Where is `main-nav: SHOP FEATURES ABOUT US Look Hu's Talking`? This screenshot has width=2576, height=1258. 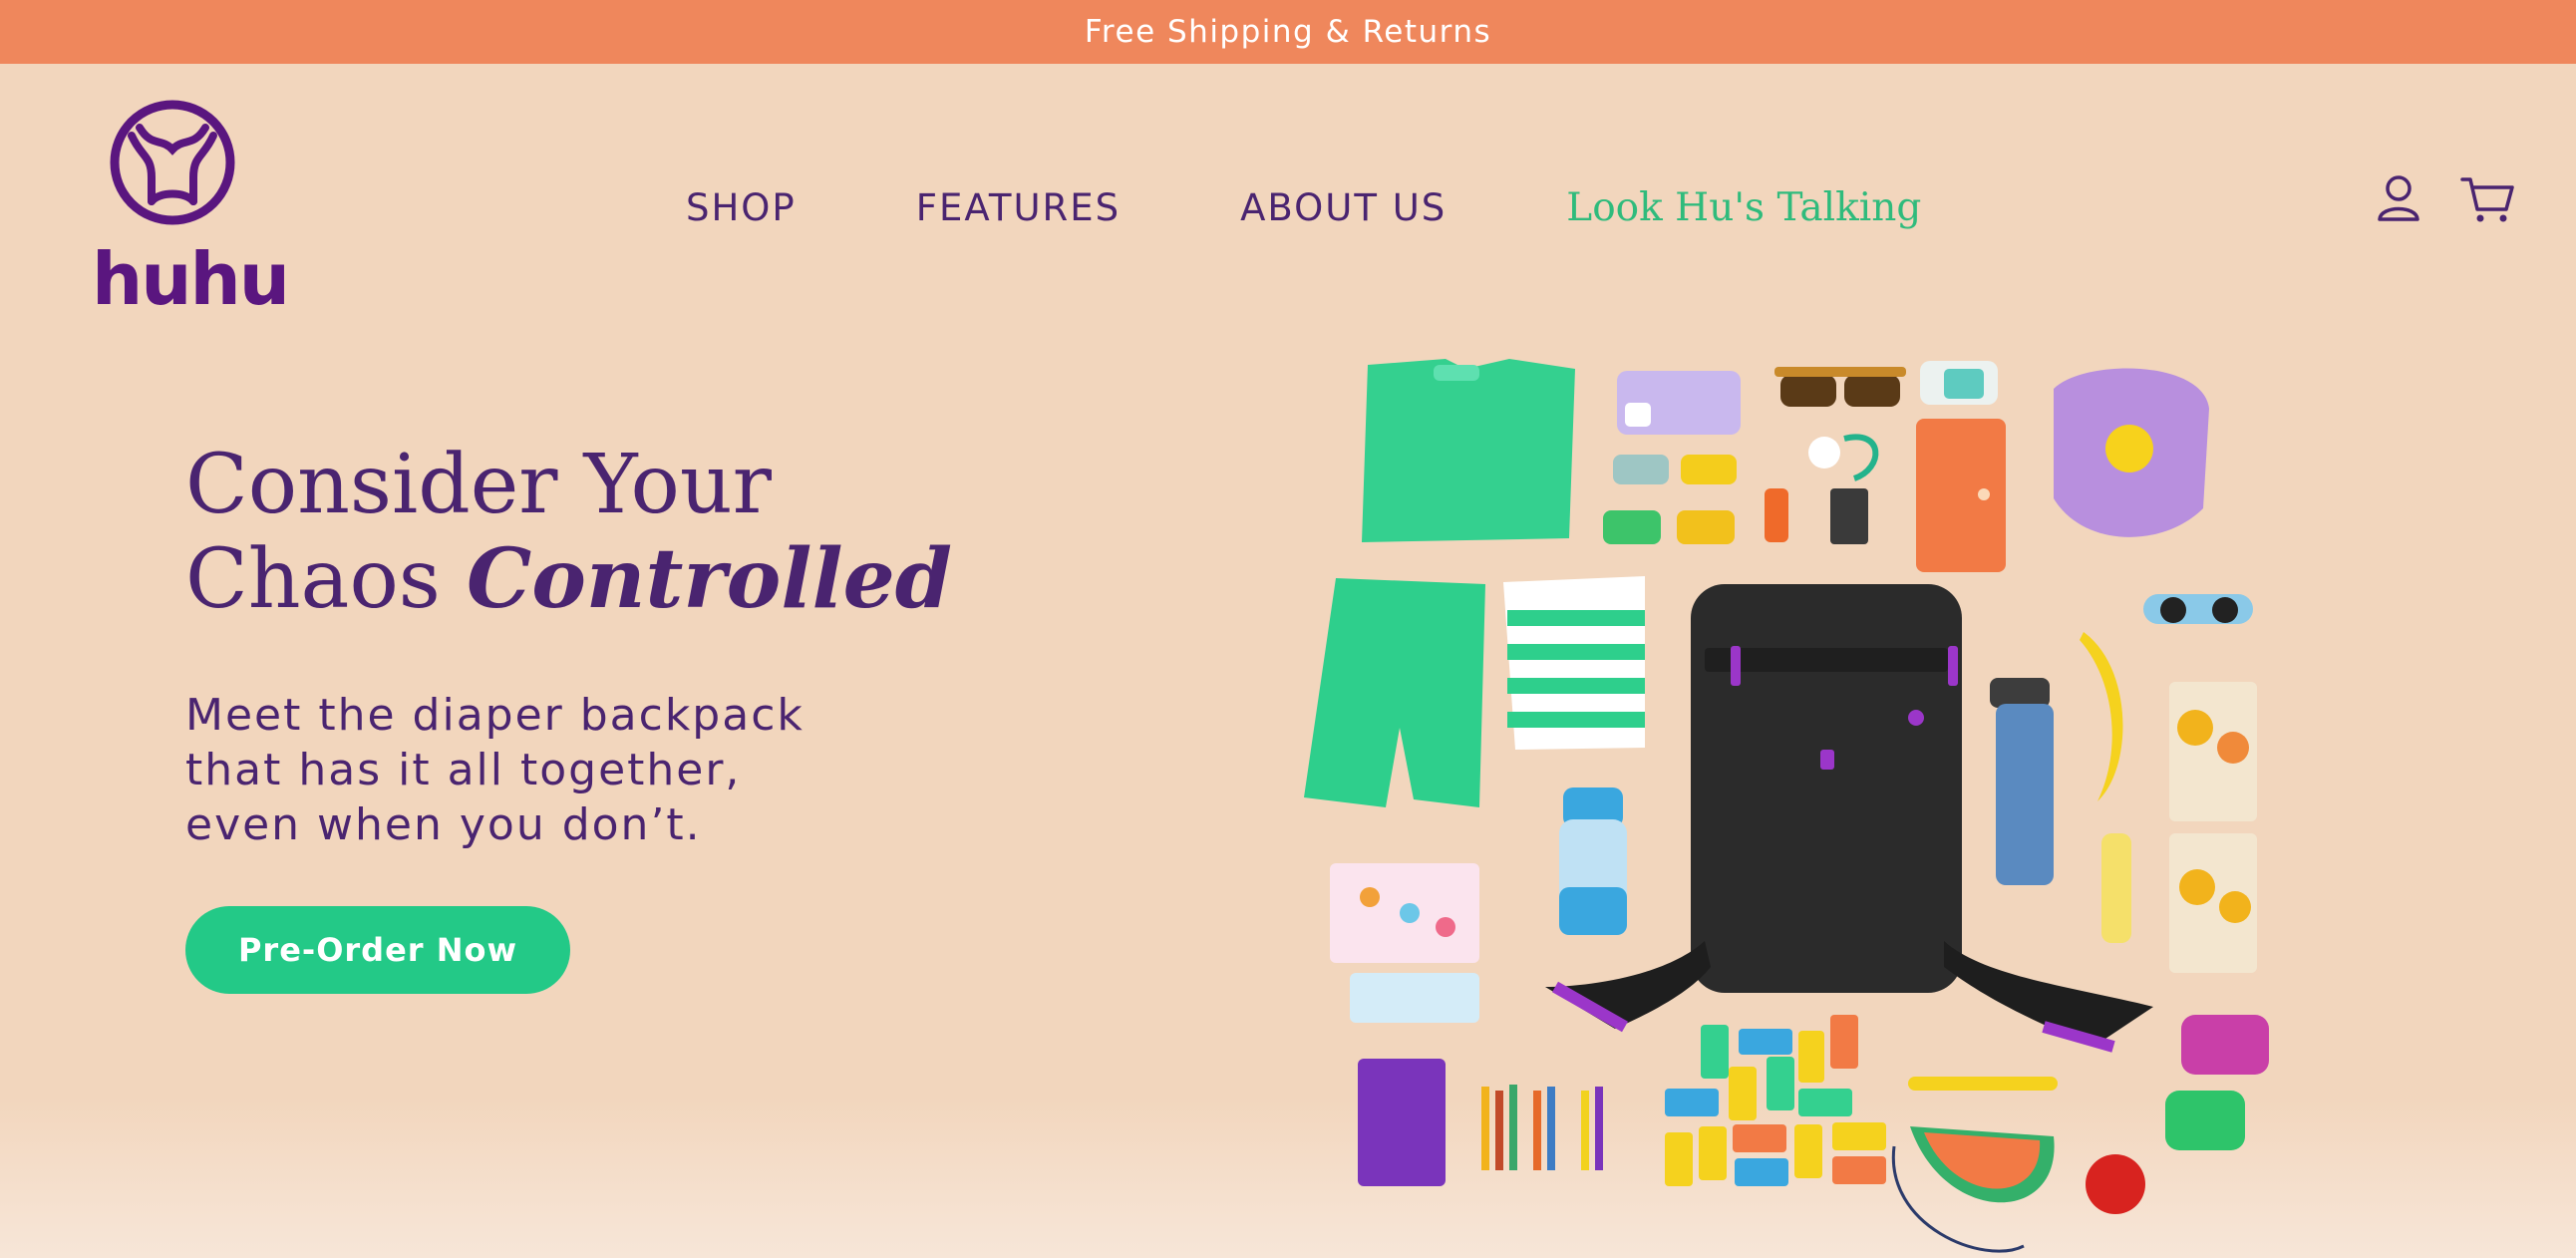
main-nav: SHOP FEATURES ABOUT US Look Hu's Talking is located at coordinates (1303, 207).